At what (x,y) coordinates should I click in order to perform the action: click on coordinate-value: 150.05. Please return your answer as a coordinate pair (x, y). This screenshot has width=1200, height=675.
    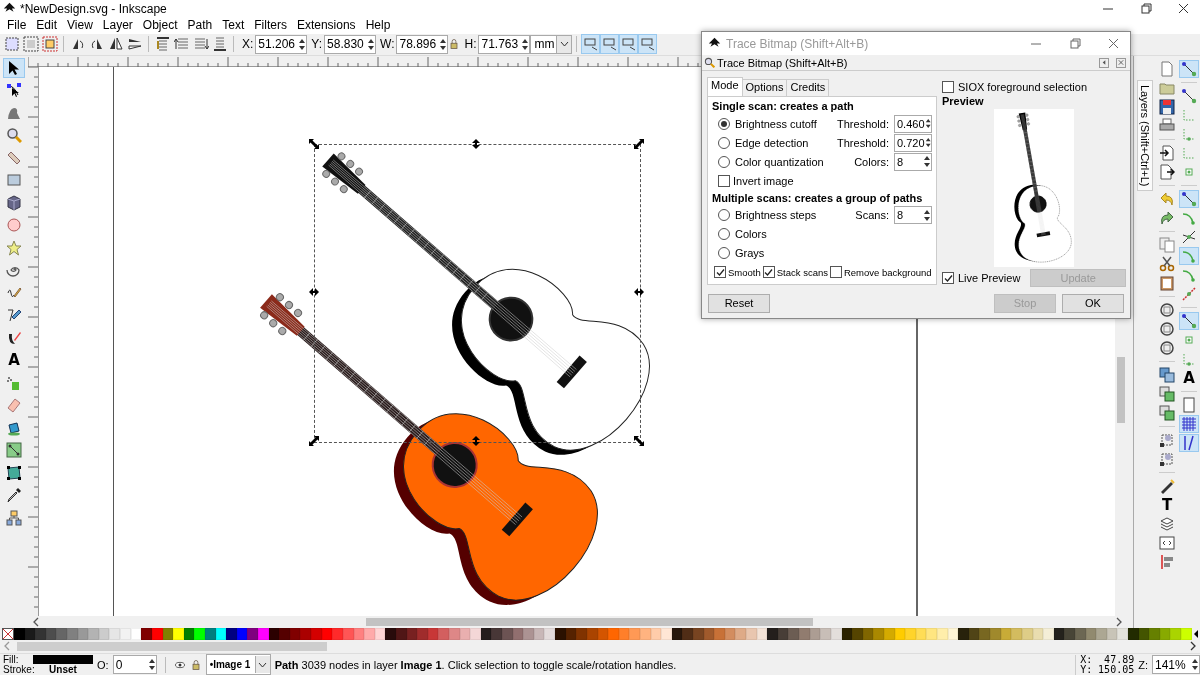
    Looking at the image, I should click on (1116, 669).